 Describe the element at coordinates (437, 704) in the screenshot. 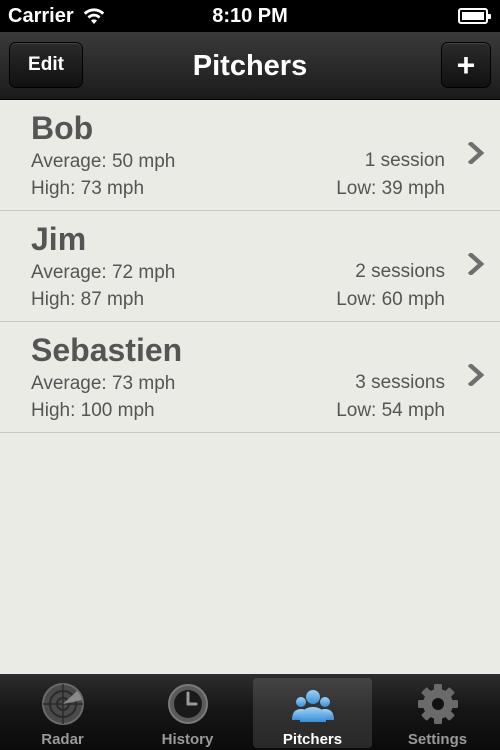

I see `gear-icon` at that location.